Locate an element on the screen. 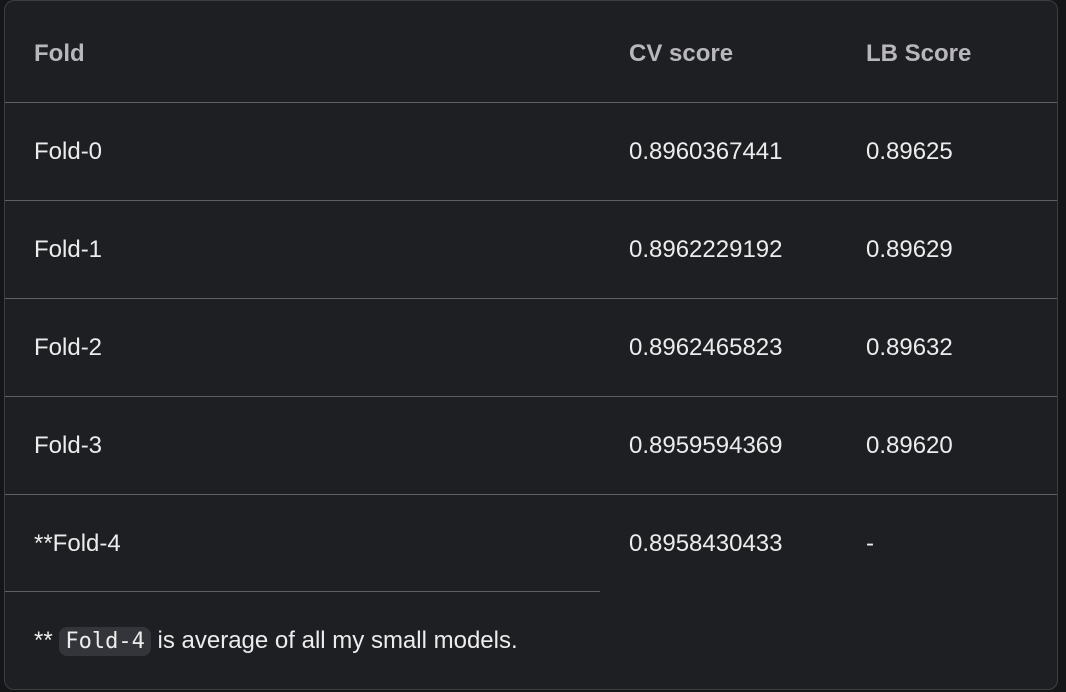  cv-score-cell: 0.8962465823 is located at coordinates (706, 347).